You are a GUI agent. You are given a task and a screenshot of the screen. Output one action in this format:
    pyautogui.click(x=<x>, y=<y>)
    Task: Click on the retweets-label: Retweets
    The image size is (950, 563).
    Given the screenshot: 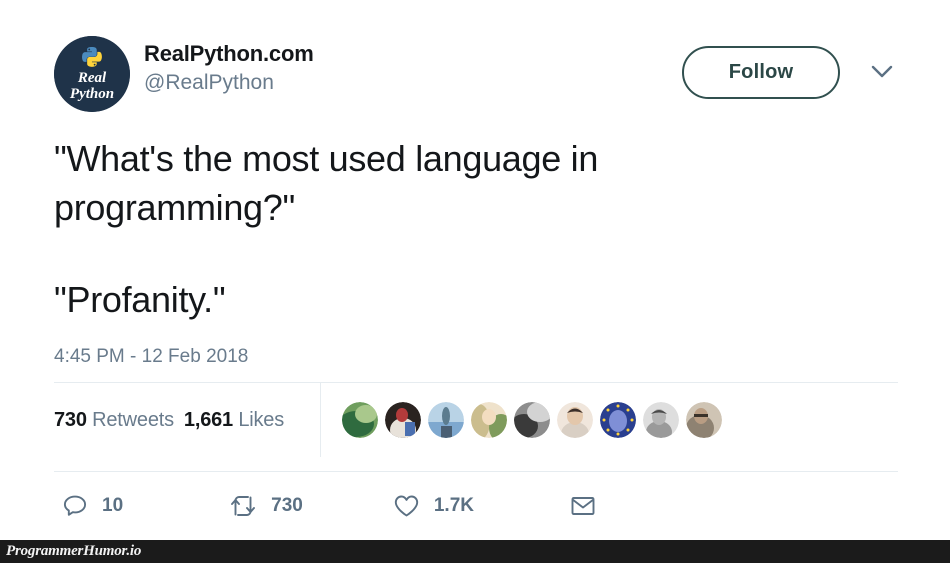 What is the action you would take?
    pyautogui.click(x=133, y=420)
    